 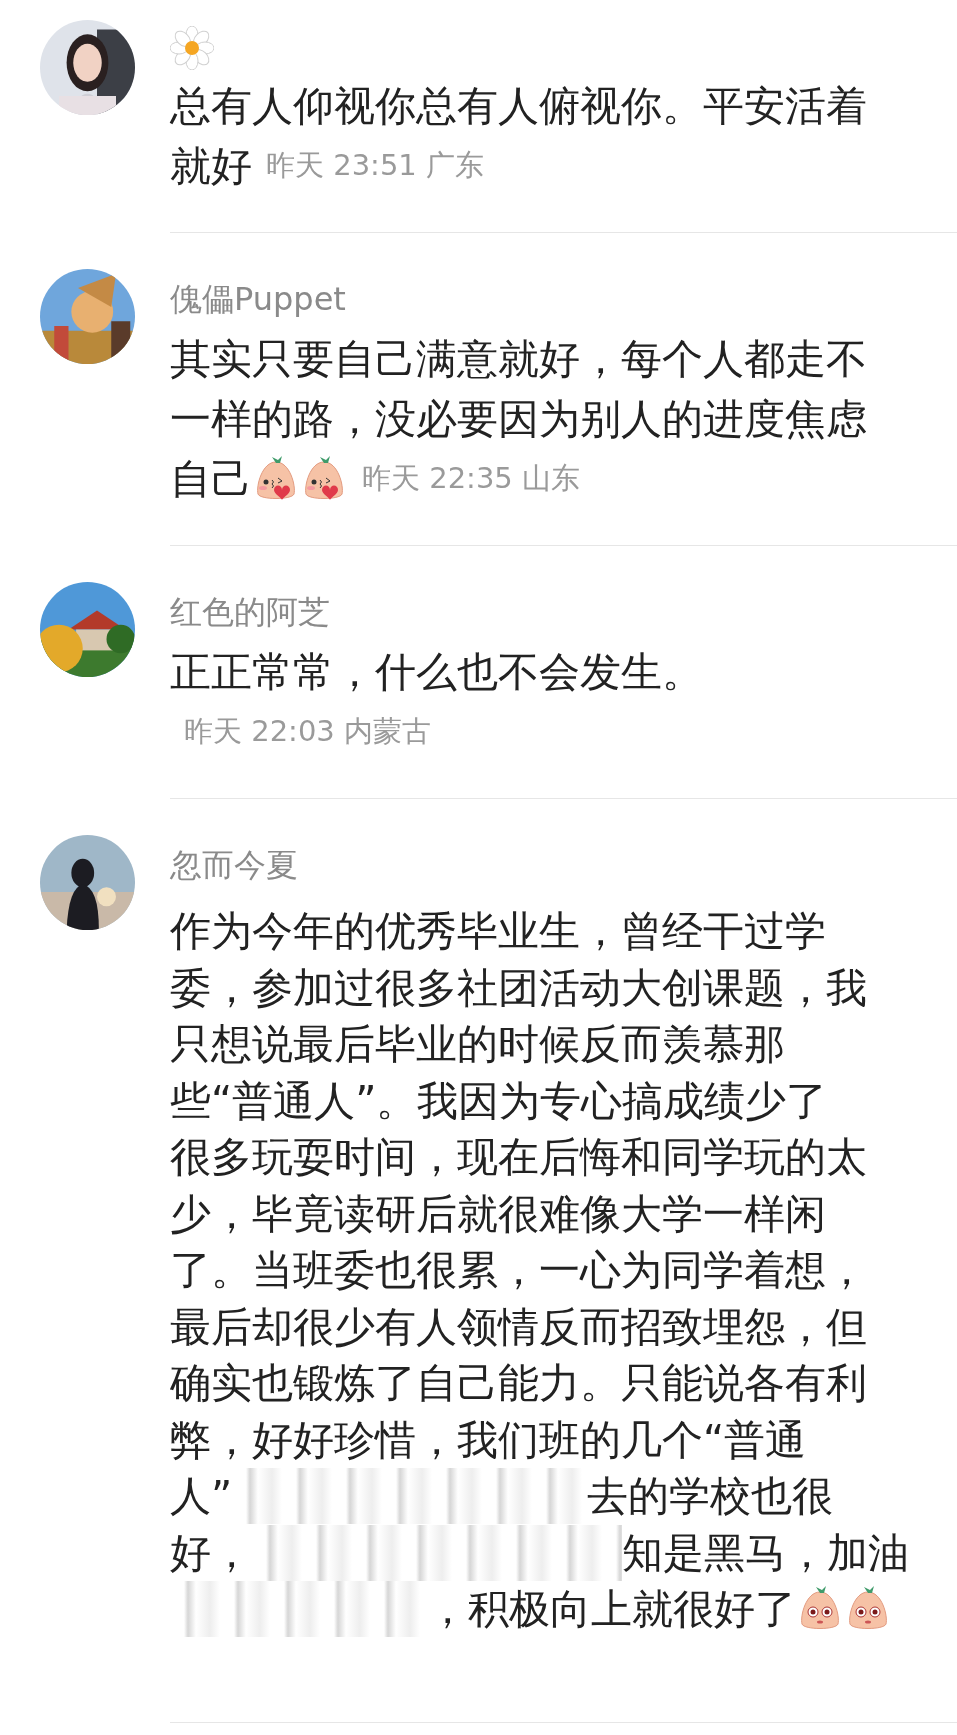 What do you see at coordinates (765, 1553) in the screenshot?
I see `comment-text: 知是黑马，加油` at bounding box center [765, 1553].